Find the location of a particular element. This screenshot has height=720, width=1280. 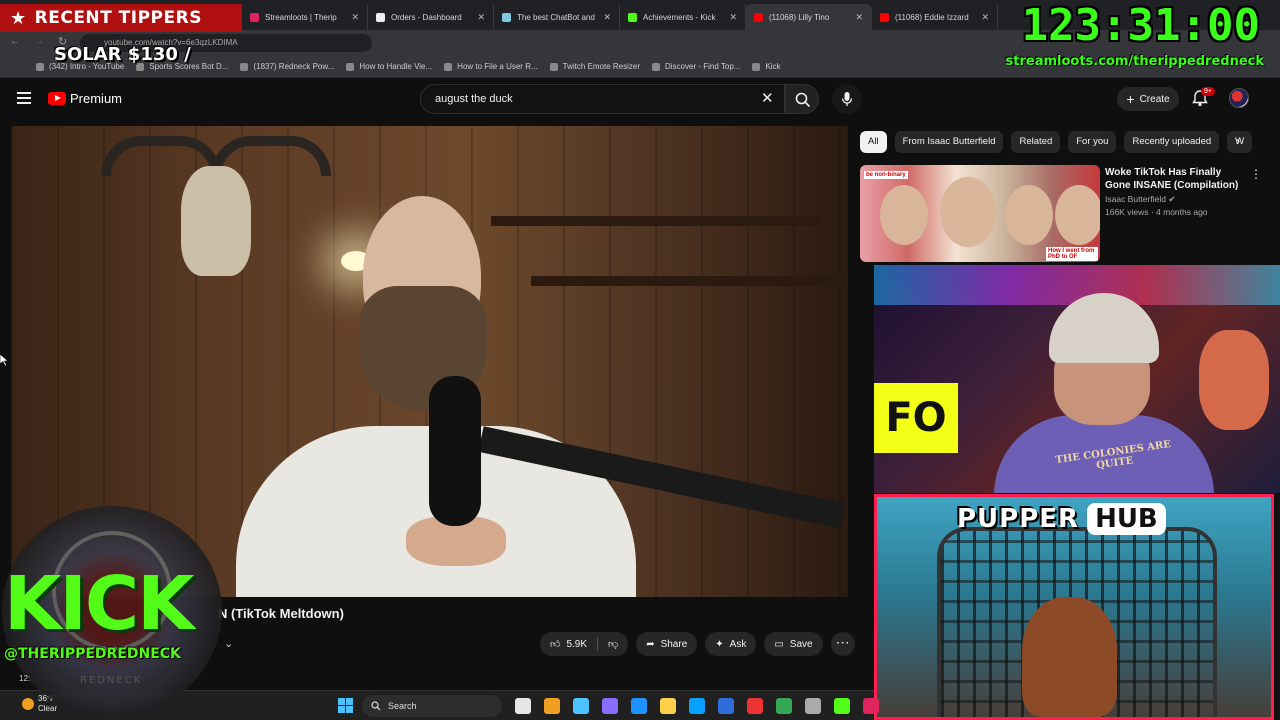

search-icon is located at coordinates (376, 706).